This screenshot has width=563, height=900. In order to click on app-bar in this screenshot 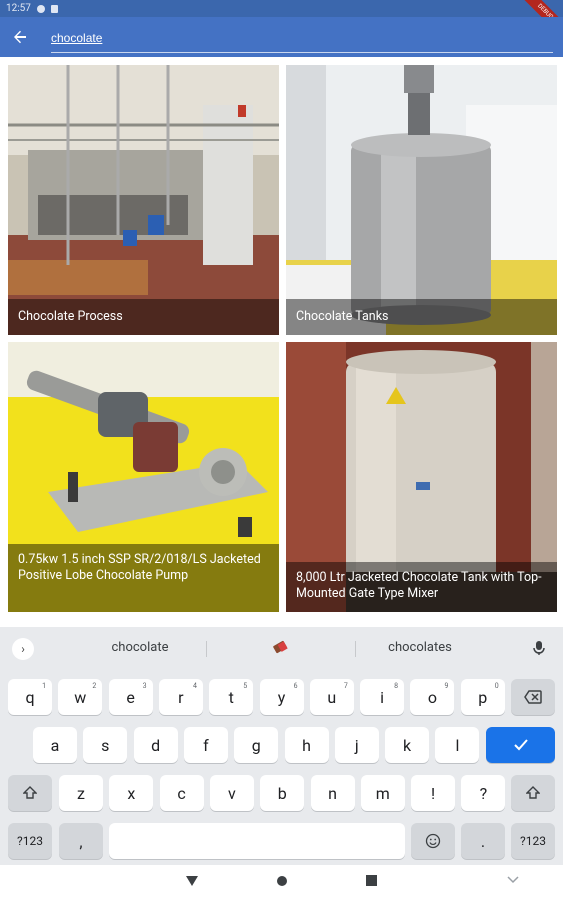, I will do `click(281, 37)`.